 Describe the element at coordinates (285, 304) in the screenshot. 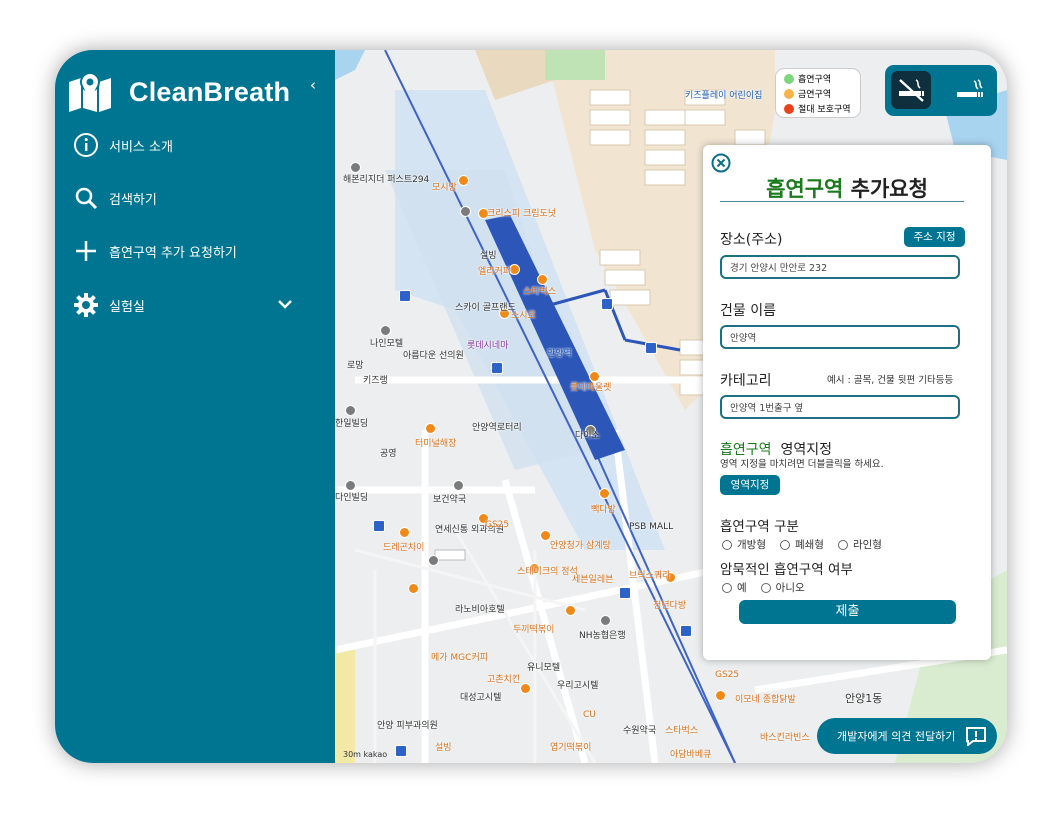

I see `chevron-down-icon` at that location.